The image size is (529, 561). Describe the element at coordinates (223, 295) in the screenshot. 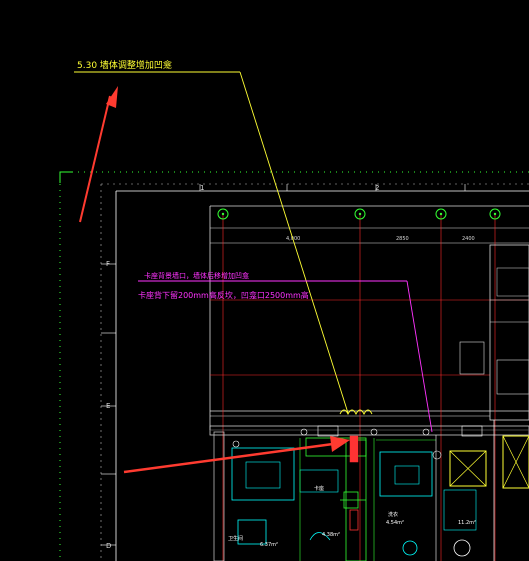

I see `pink-note-line-2: 卡座背下留200mm高反坎，凹龛口2500mm高` at that location.